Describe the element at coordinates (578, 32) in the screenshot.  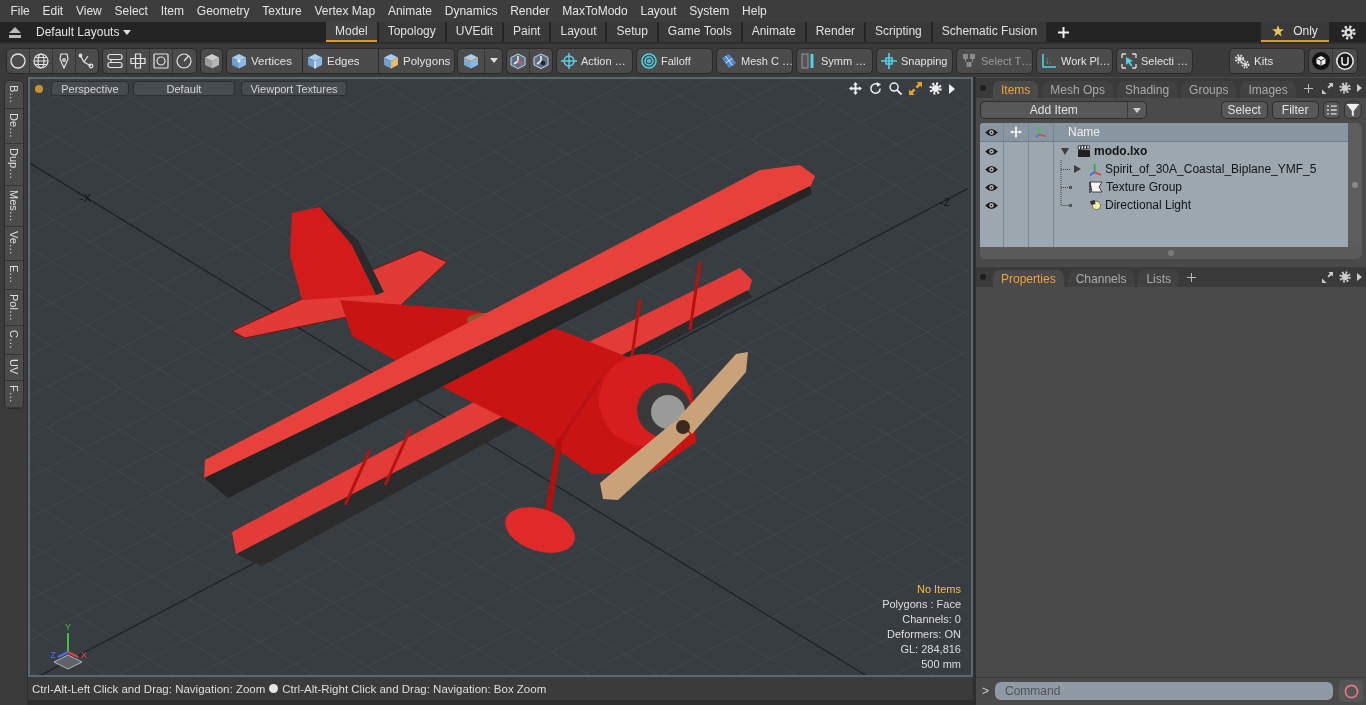
I see `layout-tab: Layout` at that location.